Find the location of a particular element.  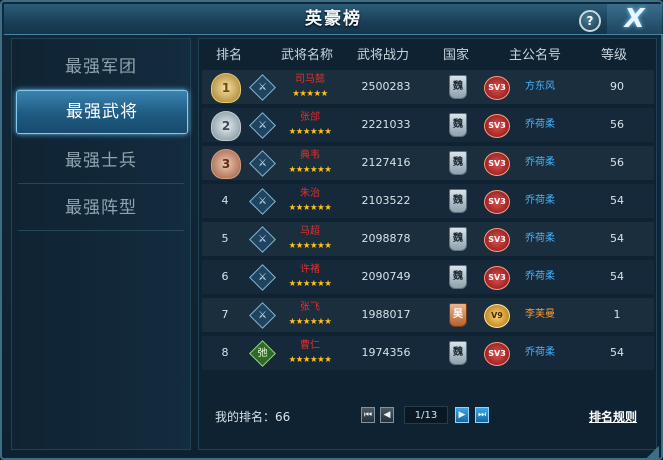

hero-power: 2103522 is located at coordinates (386, 200).